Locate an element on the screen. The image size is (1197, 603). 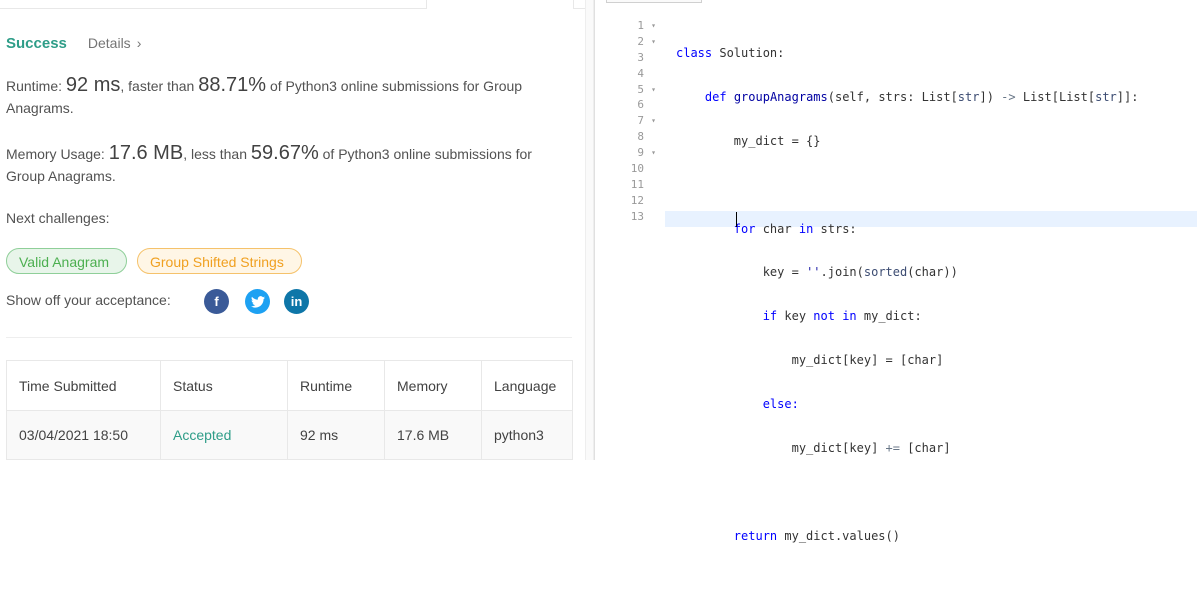
cell-memory: 17.6 MB is located at coordinates (433, 435).